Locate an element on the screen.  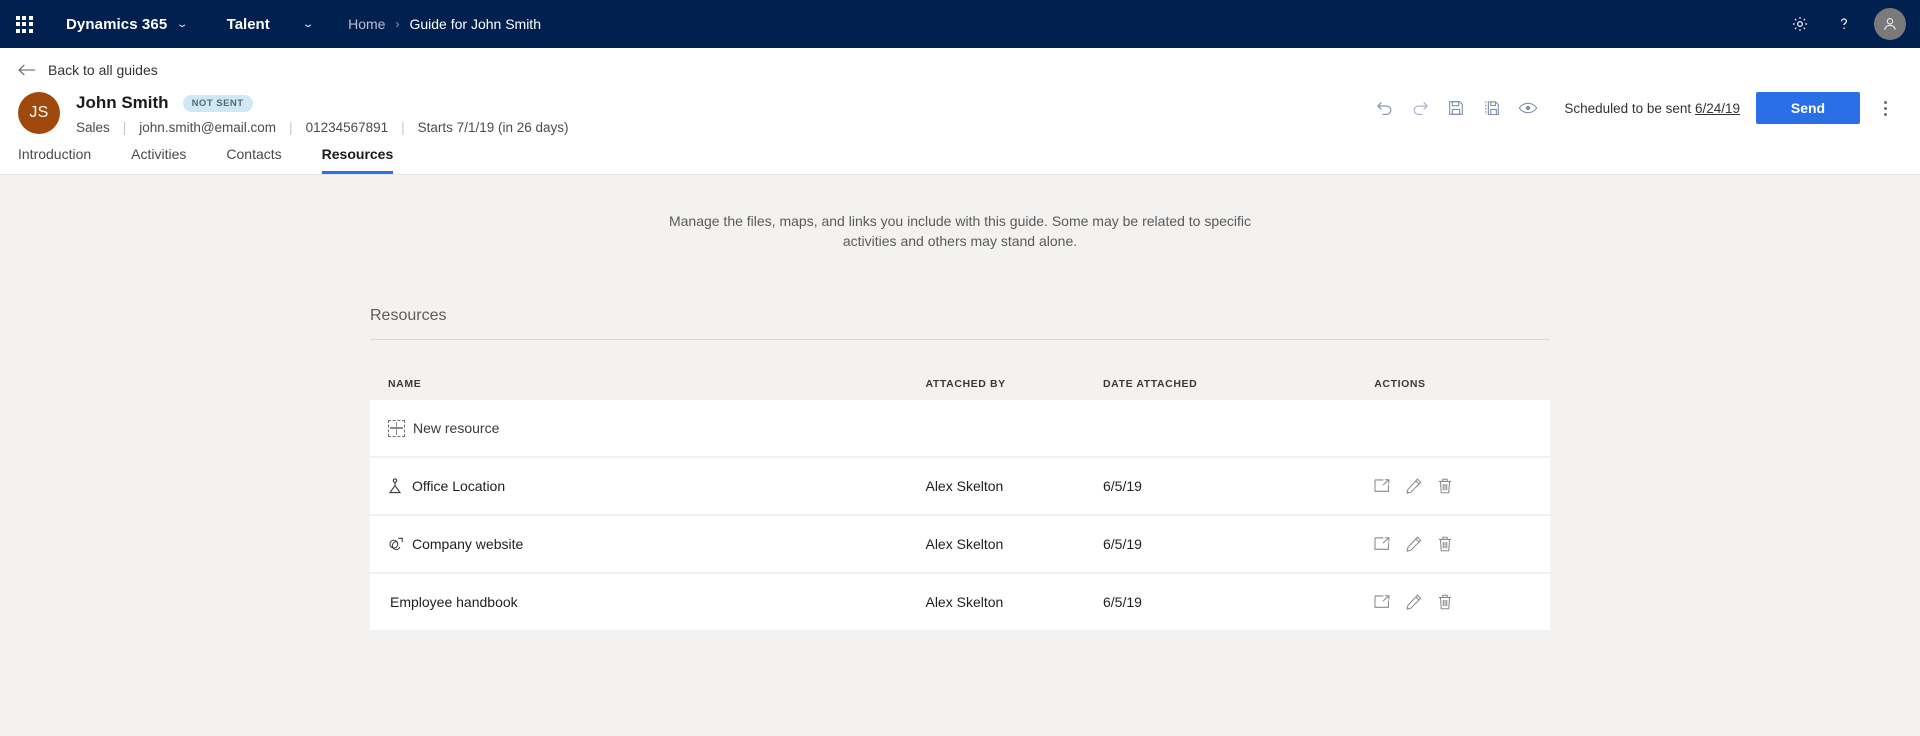
redo-button is located at coordinates (1420, 108).